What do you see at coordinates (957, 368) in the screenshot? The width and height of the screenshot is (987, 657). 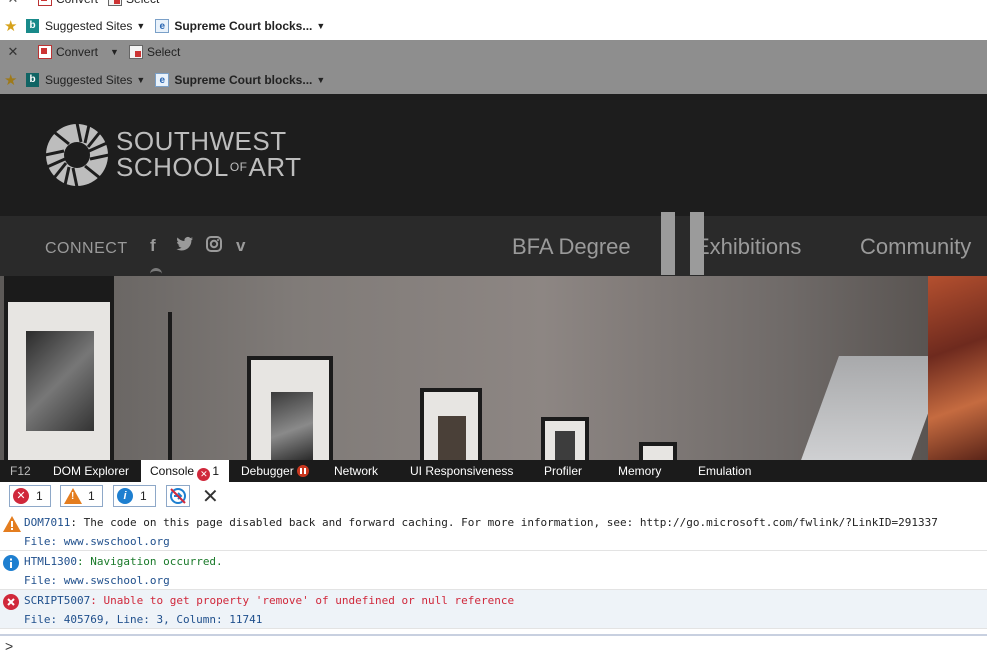 I see `wall-artwork` at bounding box center [957, 368].